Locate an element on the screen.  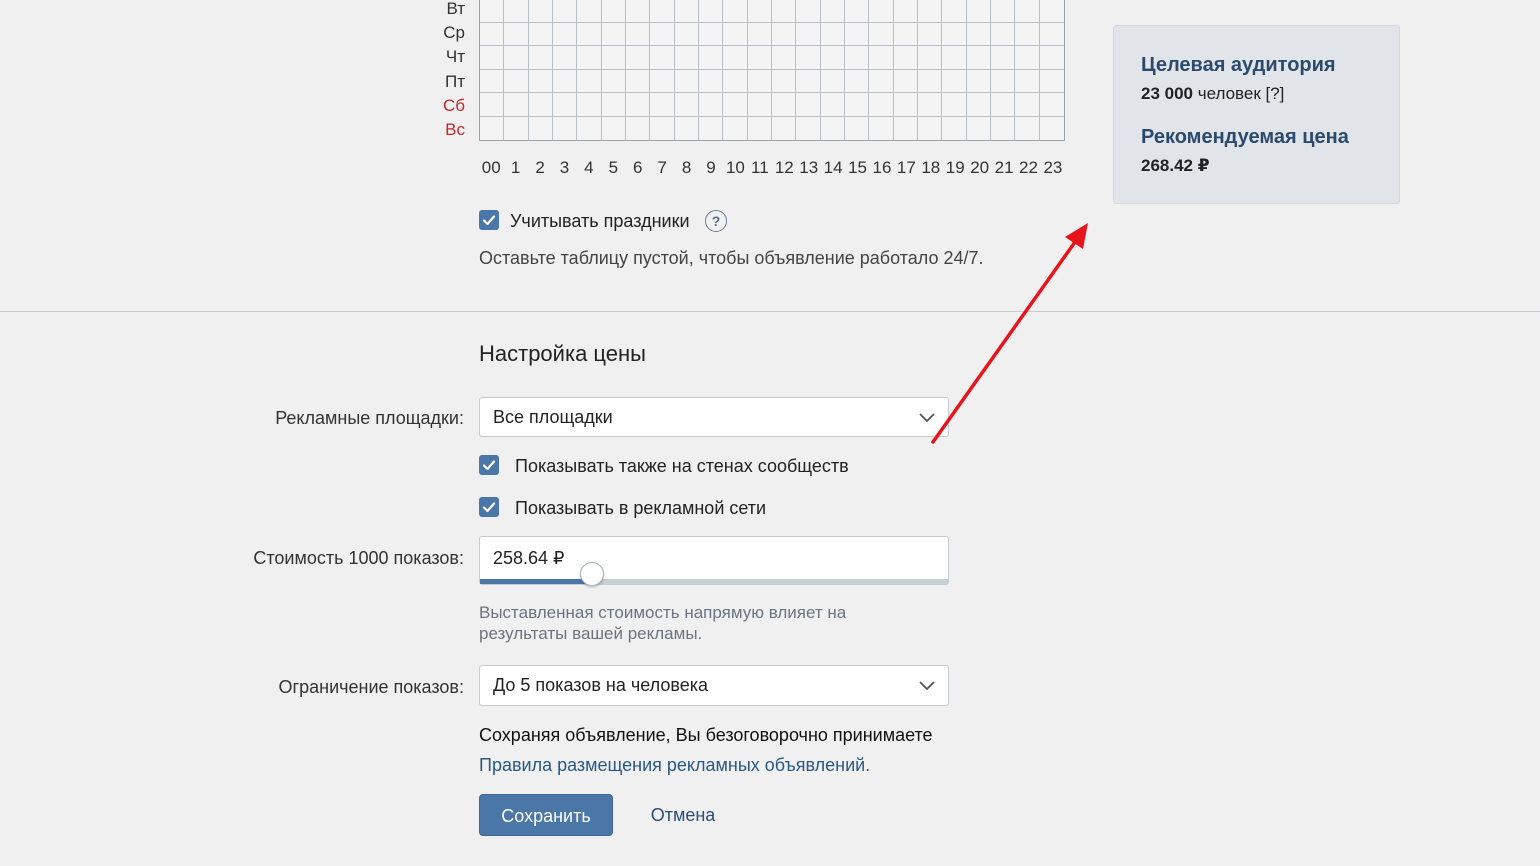
holidays-label: Учитывать праздники is located at coordinates (600, 221).